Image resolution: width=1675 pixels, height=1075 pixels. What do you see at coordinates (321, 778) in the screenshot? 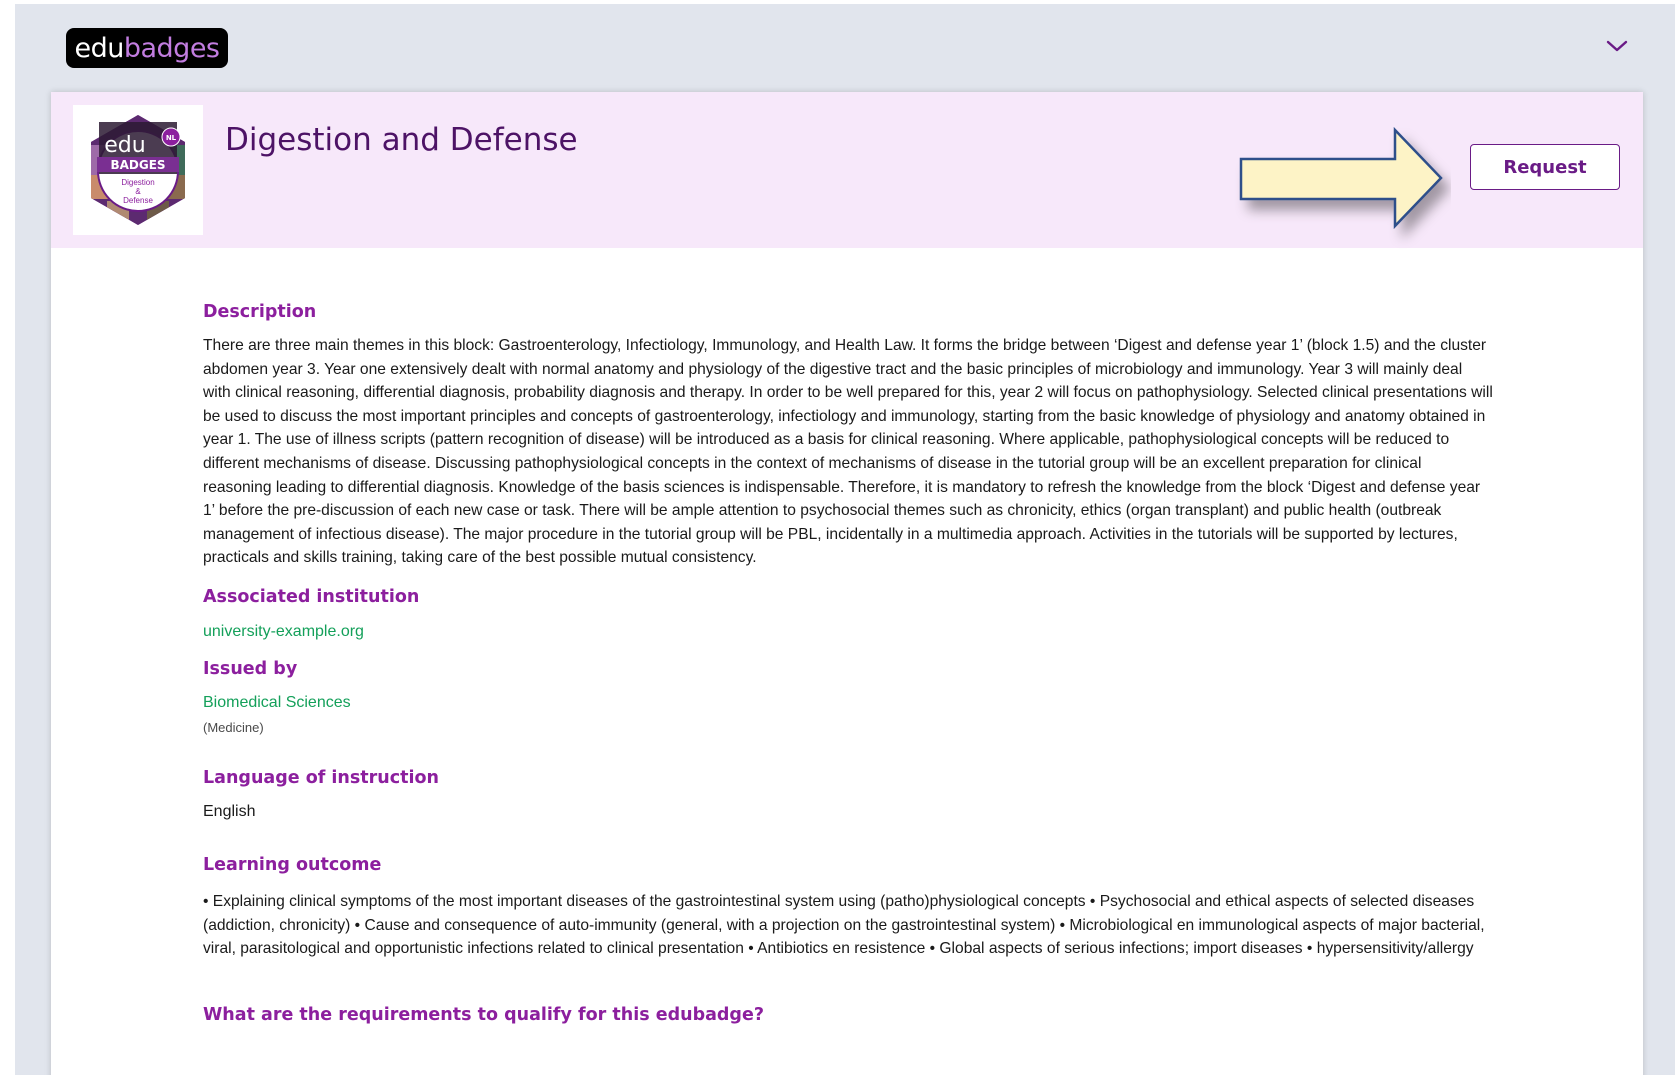
I see `language-heading: Language of instruction` at bounding box center [321, 778].